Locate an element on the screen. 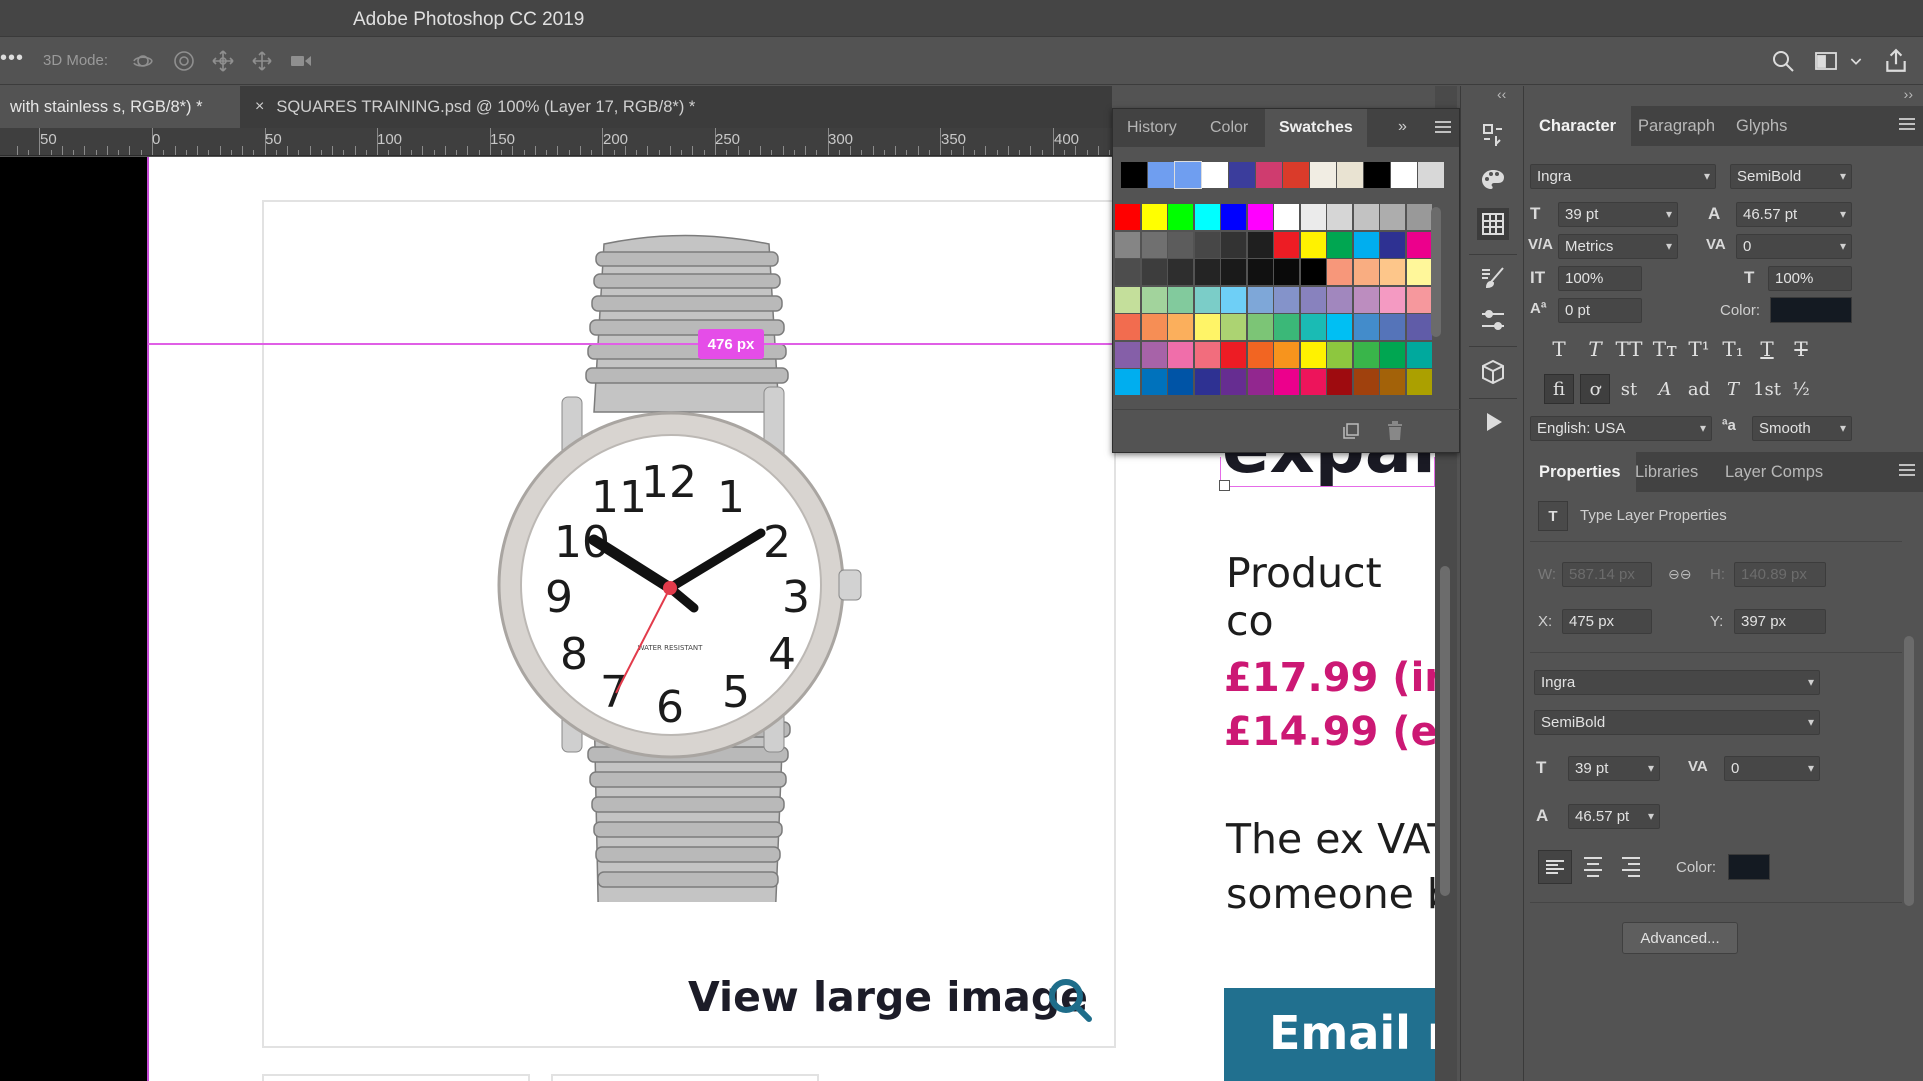  swash-button: A is located at coordinates (1665, 389).